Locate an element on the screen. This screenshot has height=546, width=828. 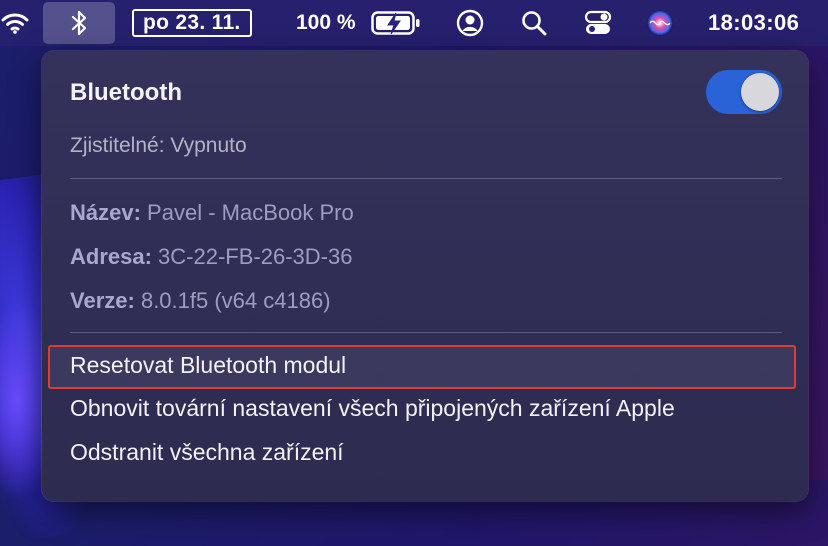
remove-all-devices-item: Odstranit všechna zařízení is located at coordinates (207, 452).